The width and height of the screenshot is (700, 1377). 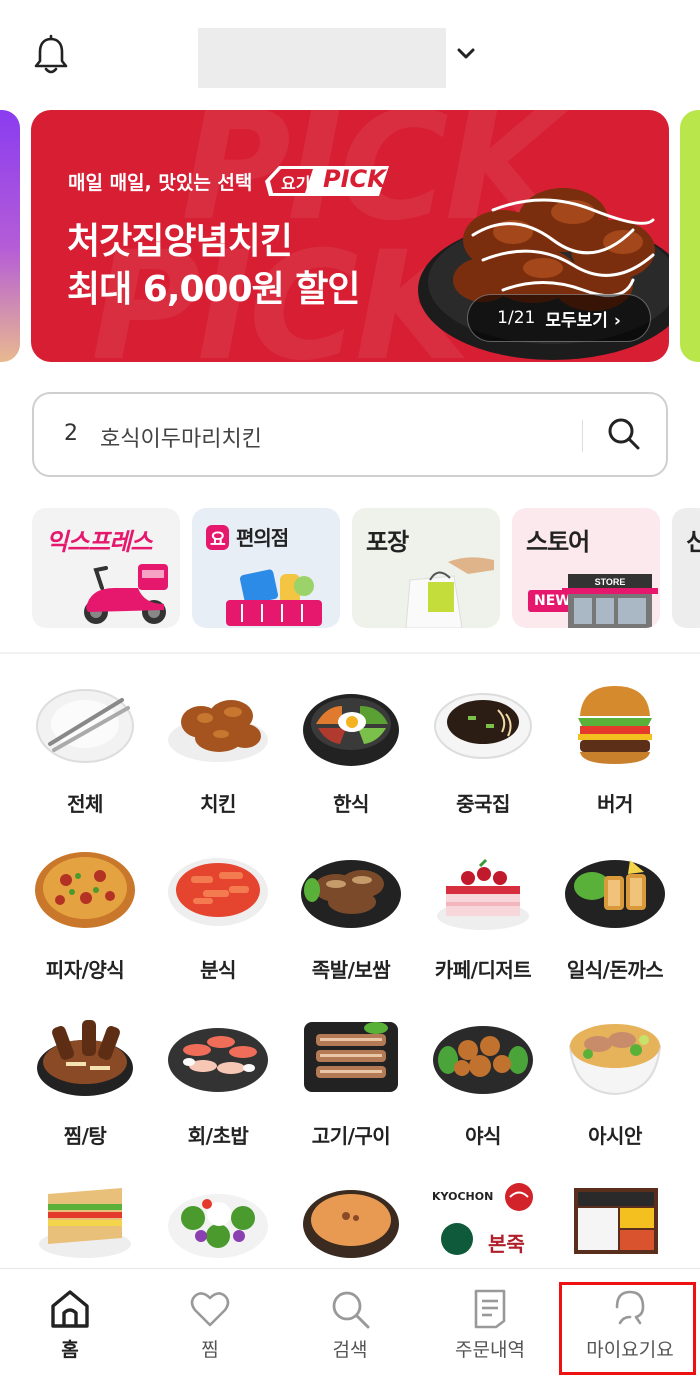 I want to click on banner-title-line1: 처갓집양념치킨, so click(x=180, y=241).